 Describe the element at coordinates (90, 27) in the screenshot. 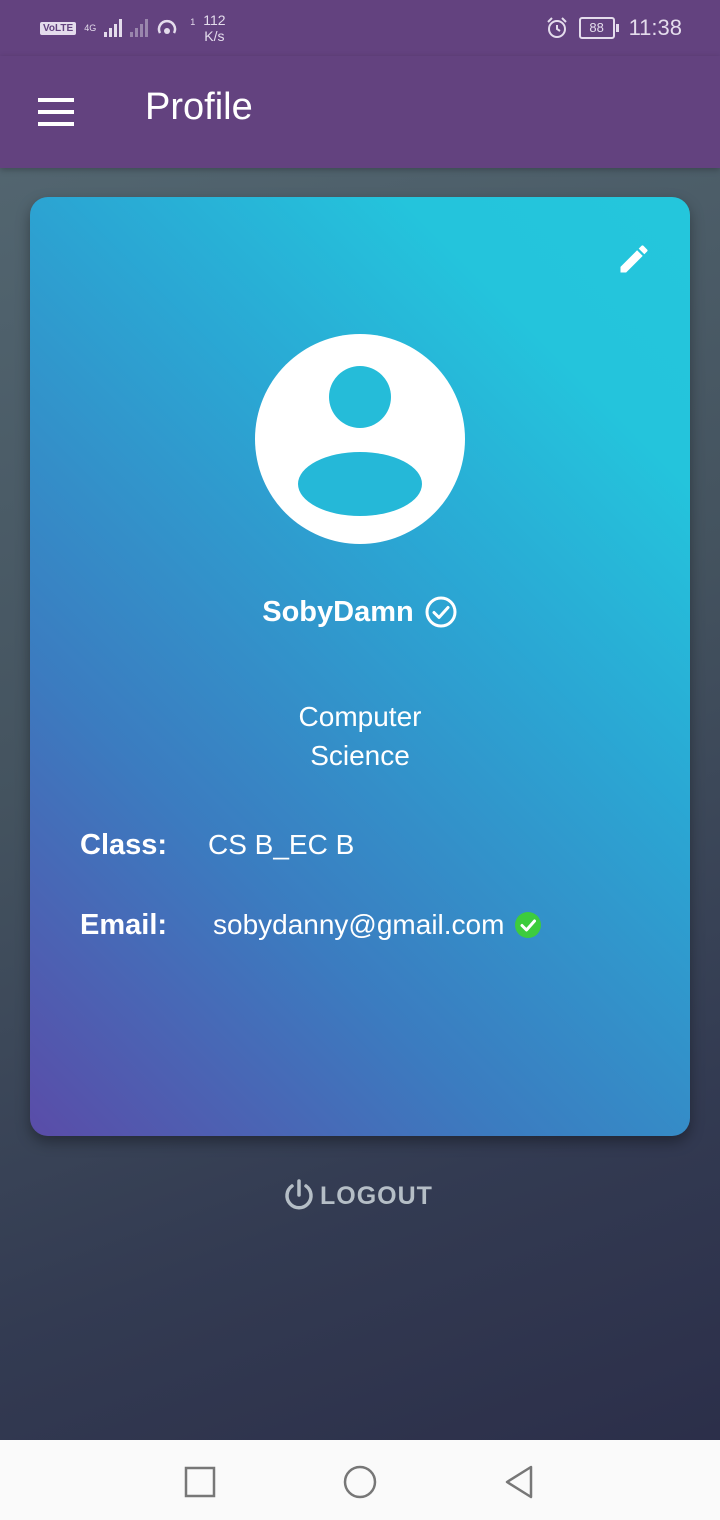

I see `network-type: 4G` at that location.